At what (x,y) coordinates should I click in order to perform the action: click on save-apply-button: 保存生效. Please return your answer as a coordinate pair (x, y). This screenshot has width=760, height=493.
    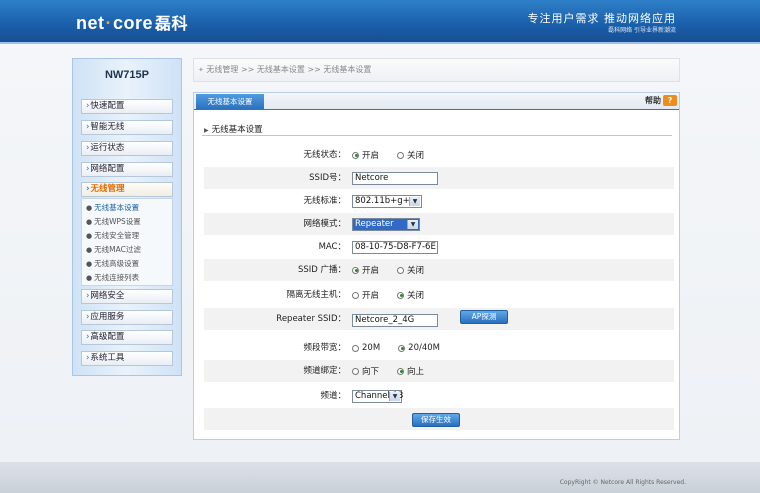
    Looking at the image, I should click on (436, 420).